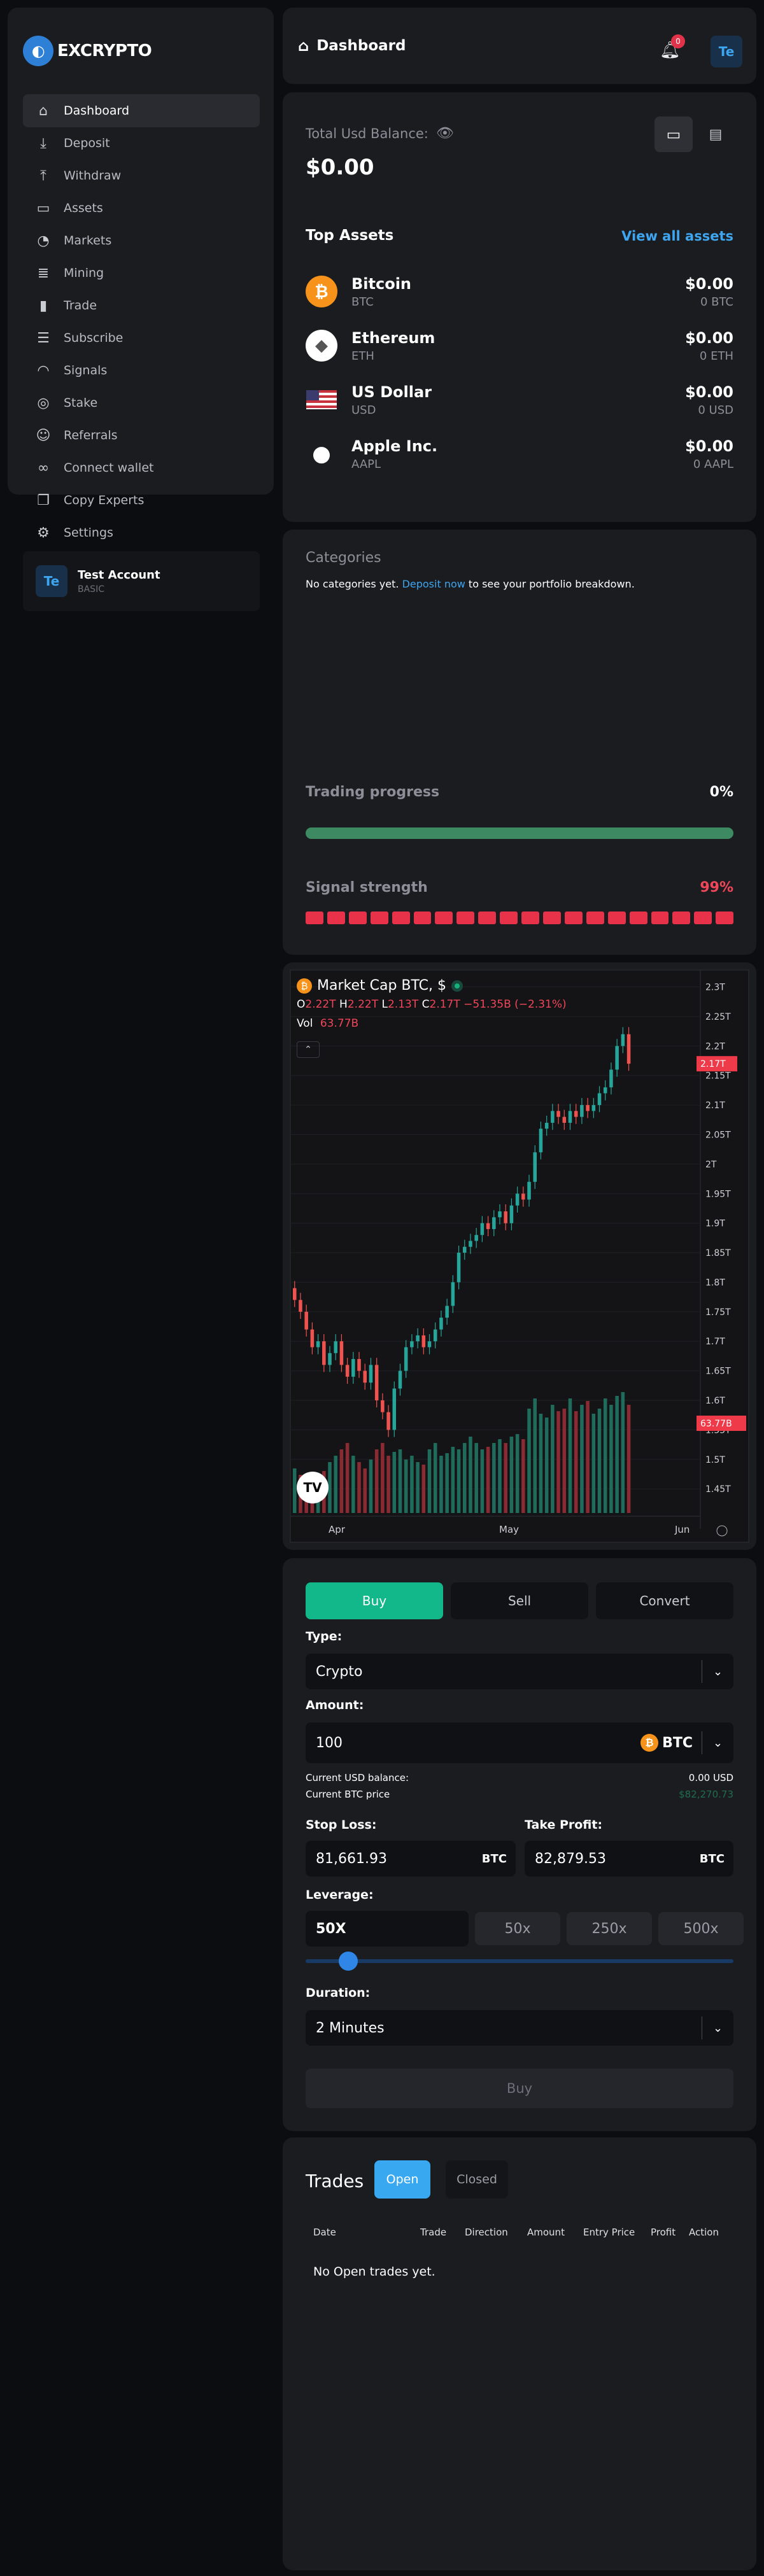  What do you see at coordinates (363, 302) in the screenshot?
I see `asset-symbol: BTC` at bounding box center [363, 302].